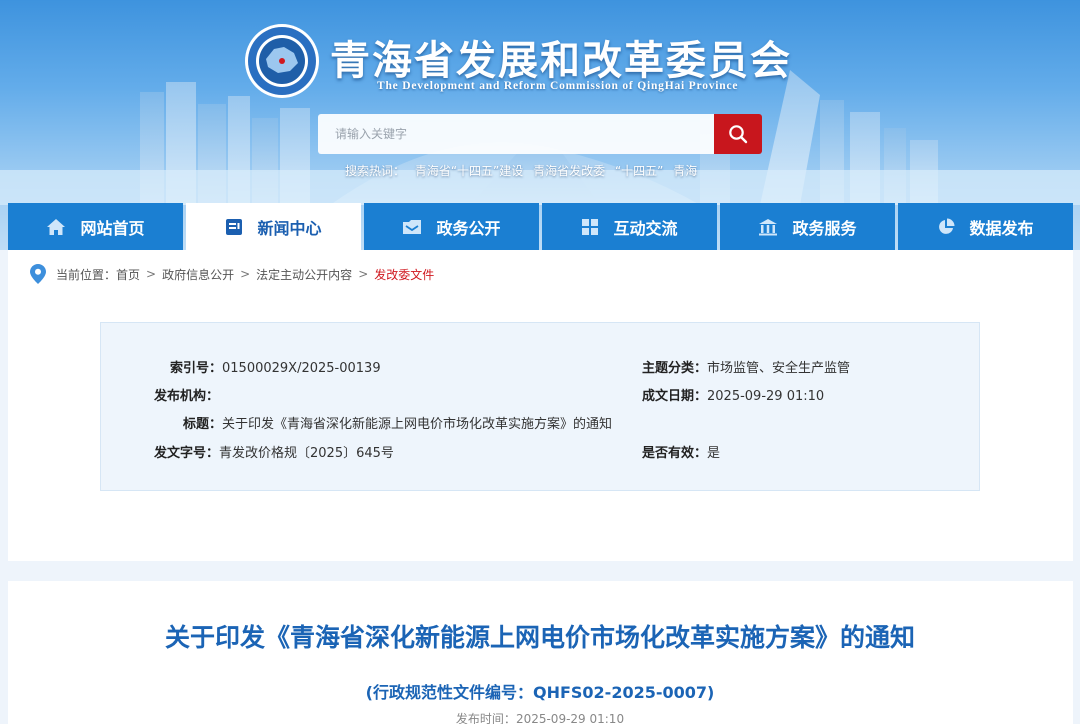  I want to click on nav-item-home: 网站首页, so click(95, 226).